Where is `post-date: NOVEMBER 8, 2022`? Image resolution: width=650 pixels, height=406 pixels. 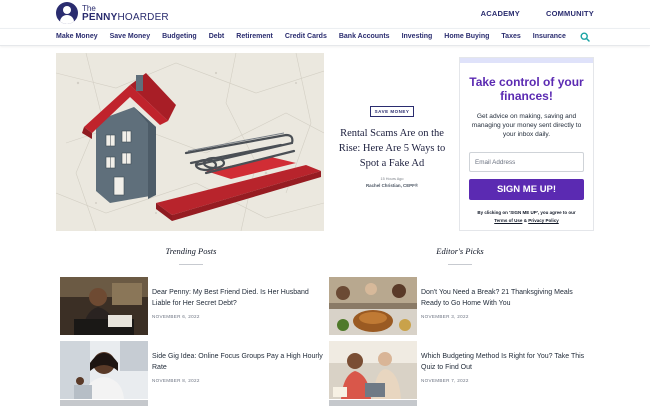
post-date: NOVEMBER 8, 2022 is located at coordinates (176, 380).